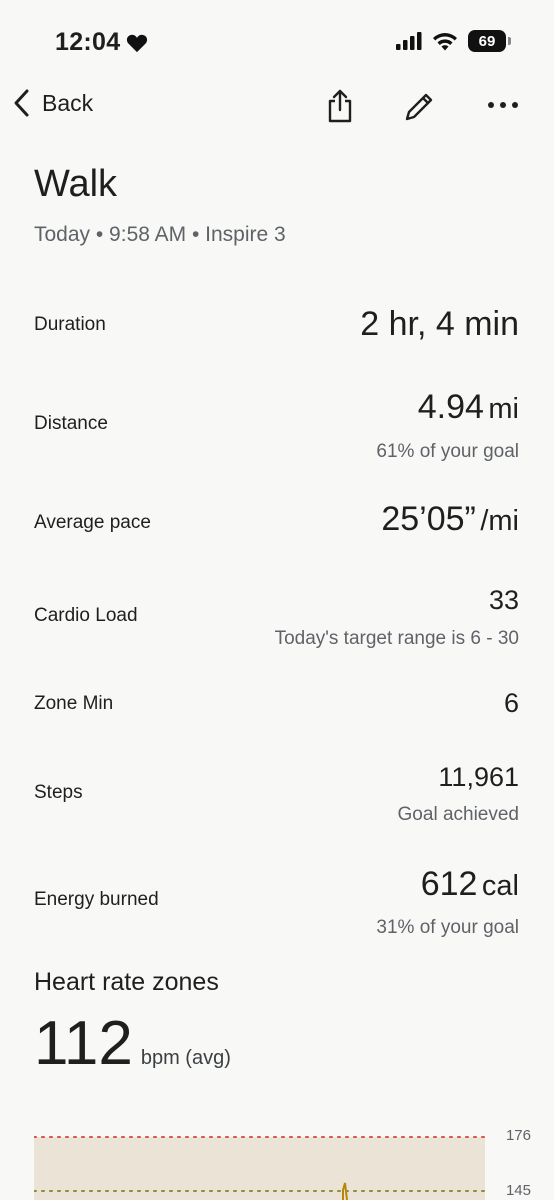 Image resolution: width=554 pixels, height=1200 pixels. I want to click on energy-label: Energy burned, so click(96, 899).